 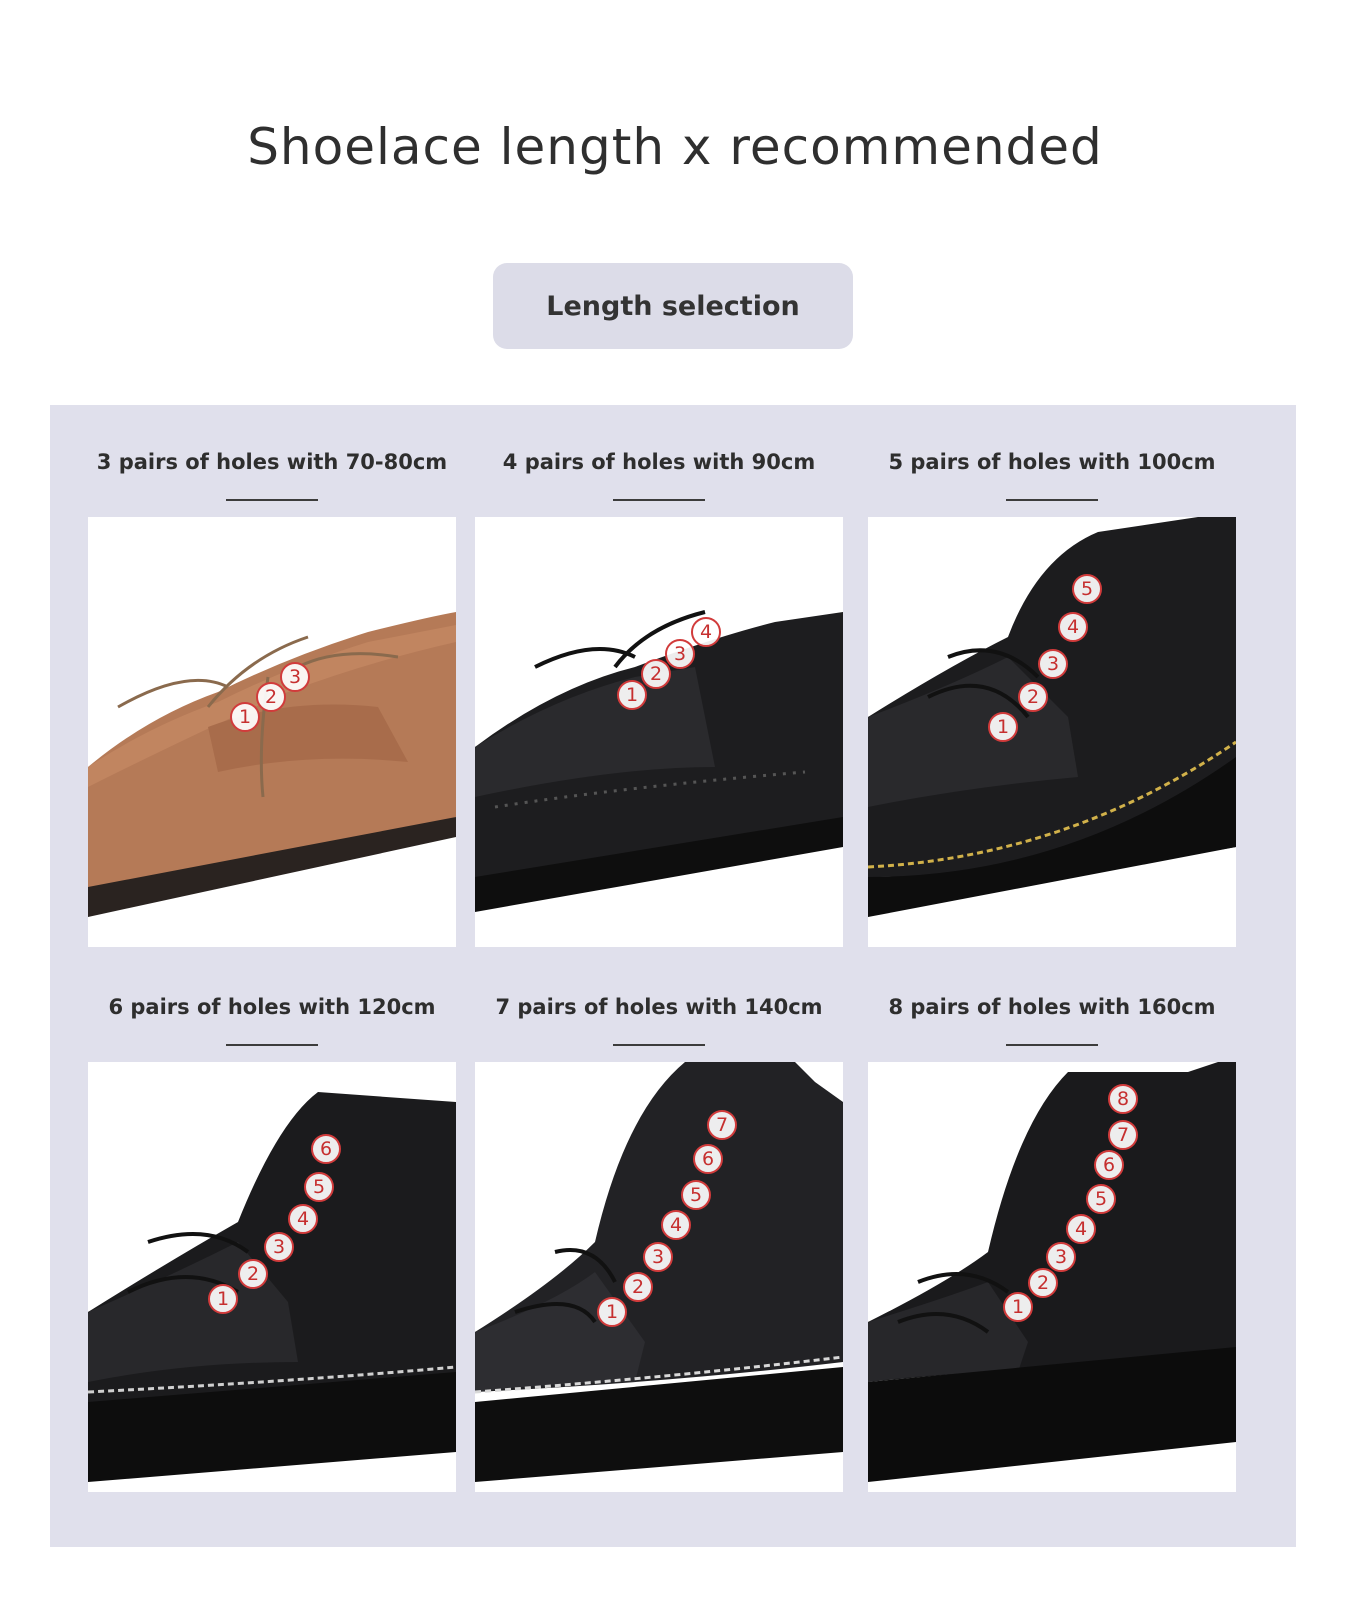 I want to click on guide-card-4-pairs: 4 pairs of holes with 90cm 1 2 3 4, so click(x=659, y=697).